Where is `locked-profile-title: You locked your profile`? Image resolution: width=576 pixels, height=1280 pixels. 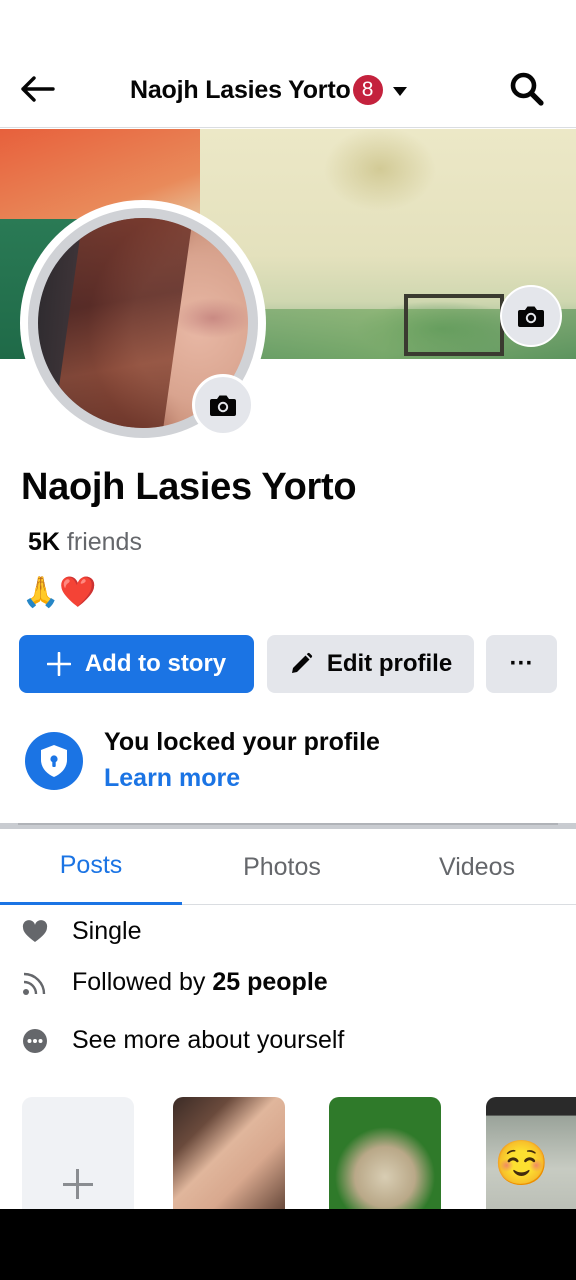 locked-profile-title: You locked your profile is located at coordinates (242, 742).